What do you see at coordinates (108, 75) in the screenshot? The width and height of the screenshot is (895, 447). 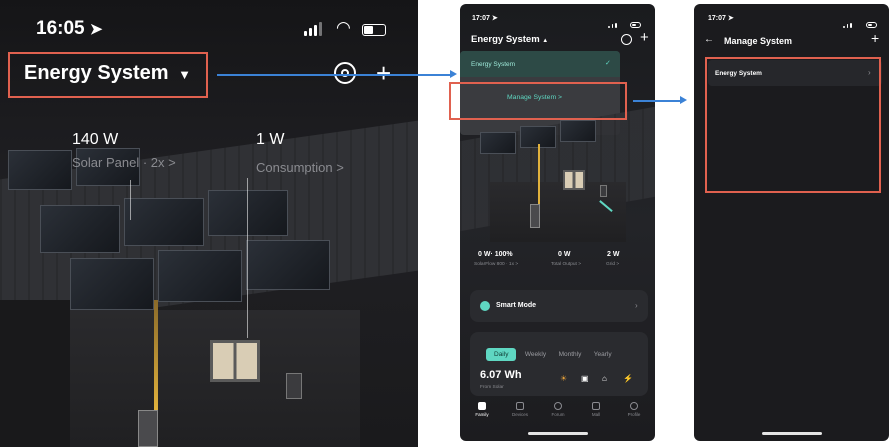 I see `annotation-highlight-title` at bounding box center [108, 75].